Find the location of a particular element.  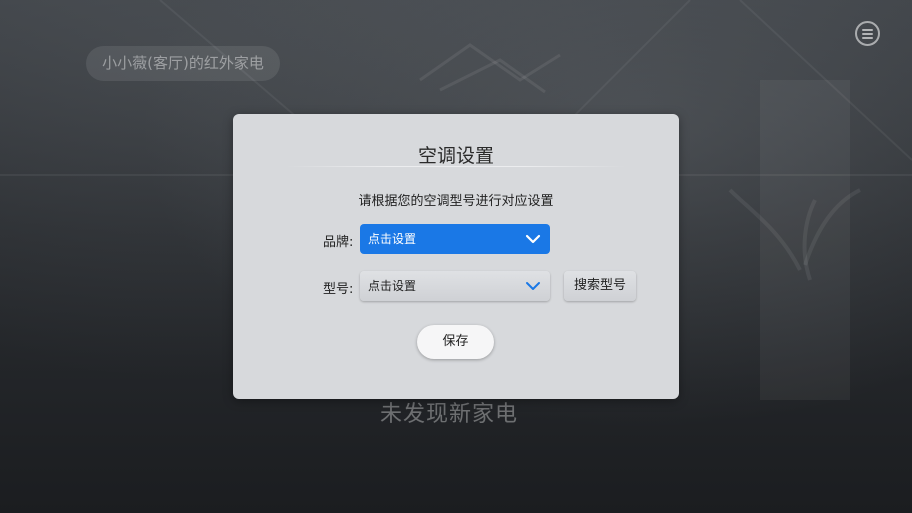

brand-label: 品牌: is located at coordinates (338, 242).